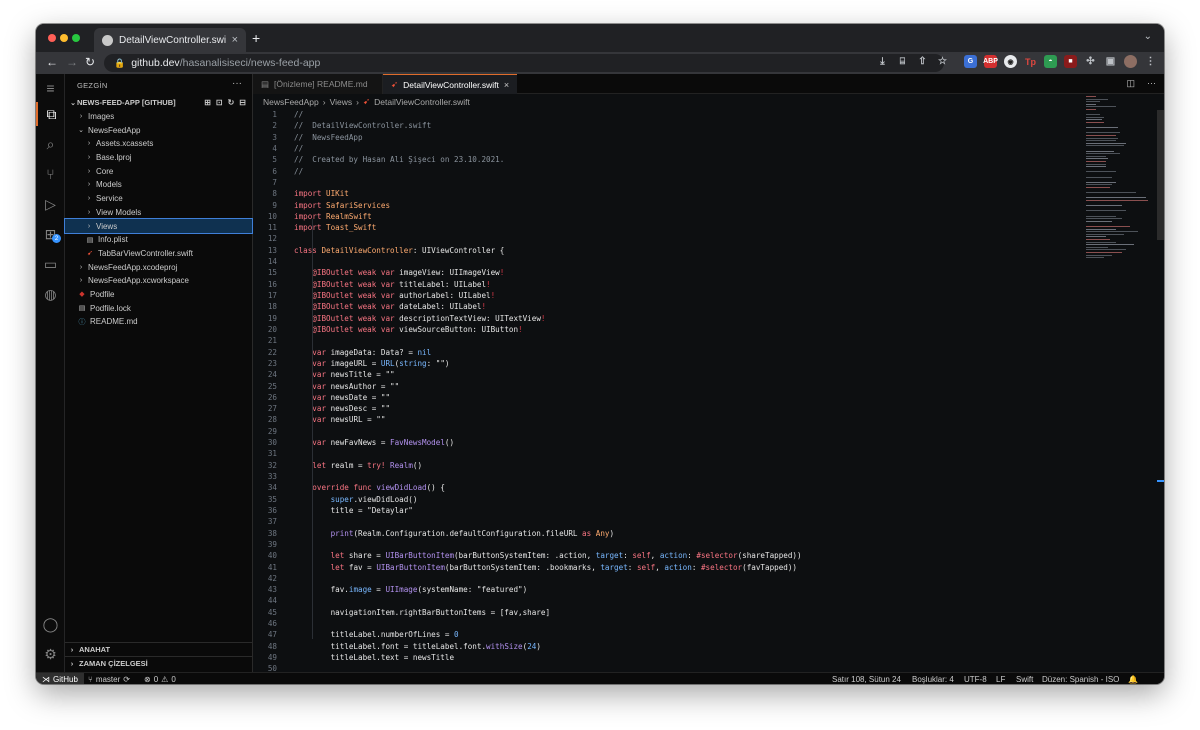 The width and height of the screenshot is (1200, 730). What do you see at coordinates (146, 253) in the screenshot?
I see `tree-item-label: TabBarViewController.swift` at bounding box center [146, 253].